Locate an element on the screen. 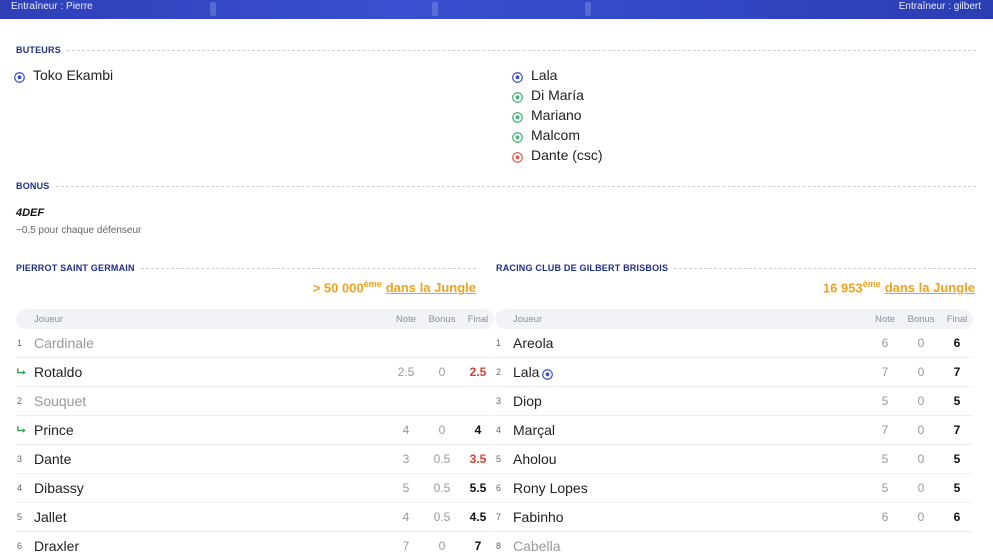 The height and width of the screenshot is (559, 993). table-row: 1 Cardinale is located at coordinates (255, 343).